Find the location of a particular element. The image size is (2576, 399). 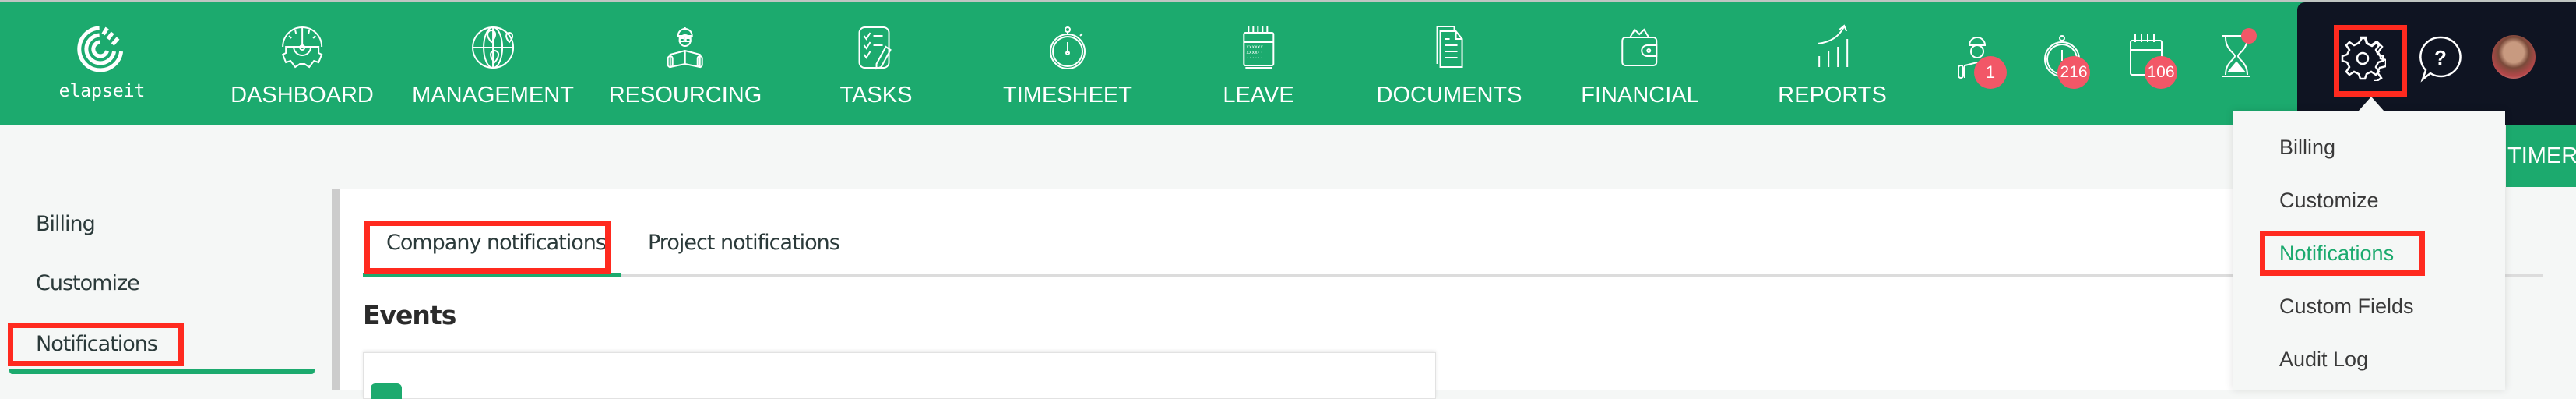

nav-resourcing: RESOURCING is located at coordinates (685, 62).